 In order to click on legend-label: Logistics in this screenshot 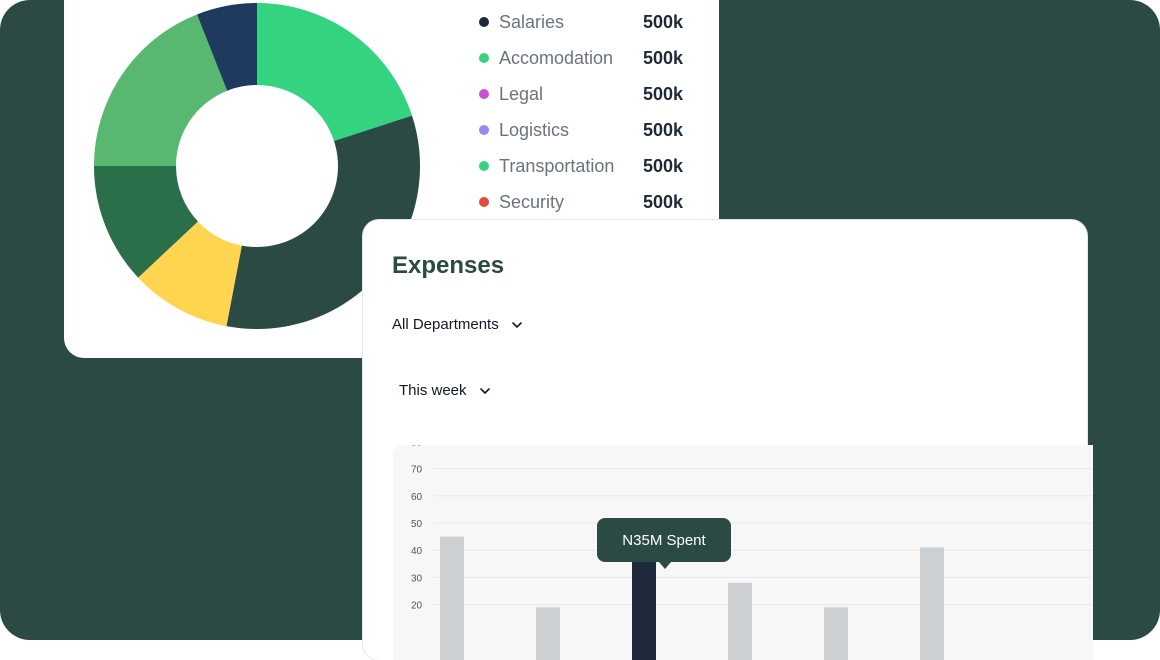, I will do `click(534, 129)`.